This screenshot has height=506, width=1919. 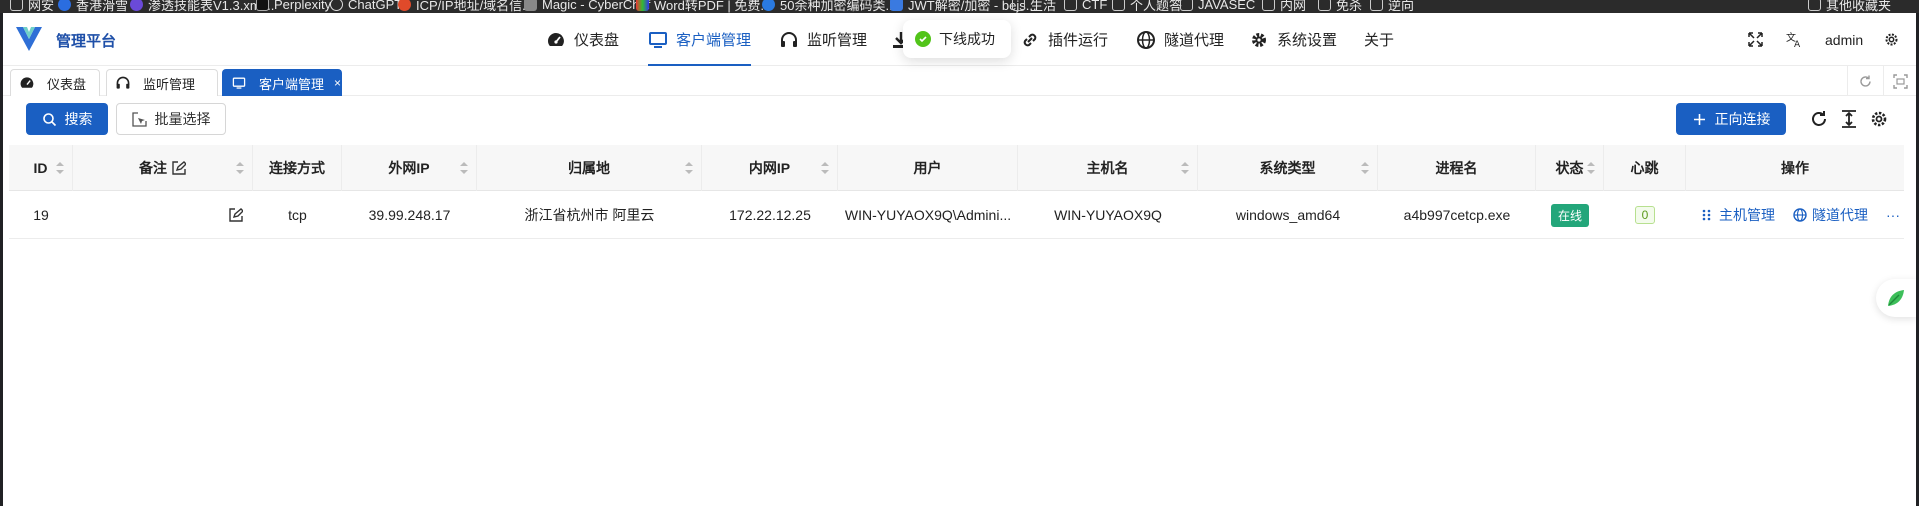 I want to click on cell-internal-ip: 172.22.12.25, so click(x=770, y=215).